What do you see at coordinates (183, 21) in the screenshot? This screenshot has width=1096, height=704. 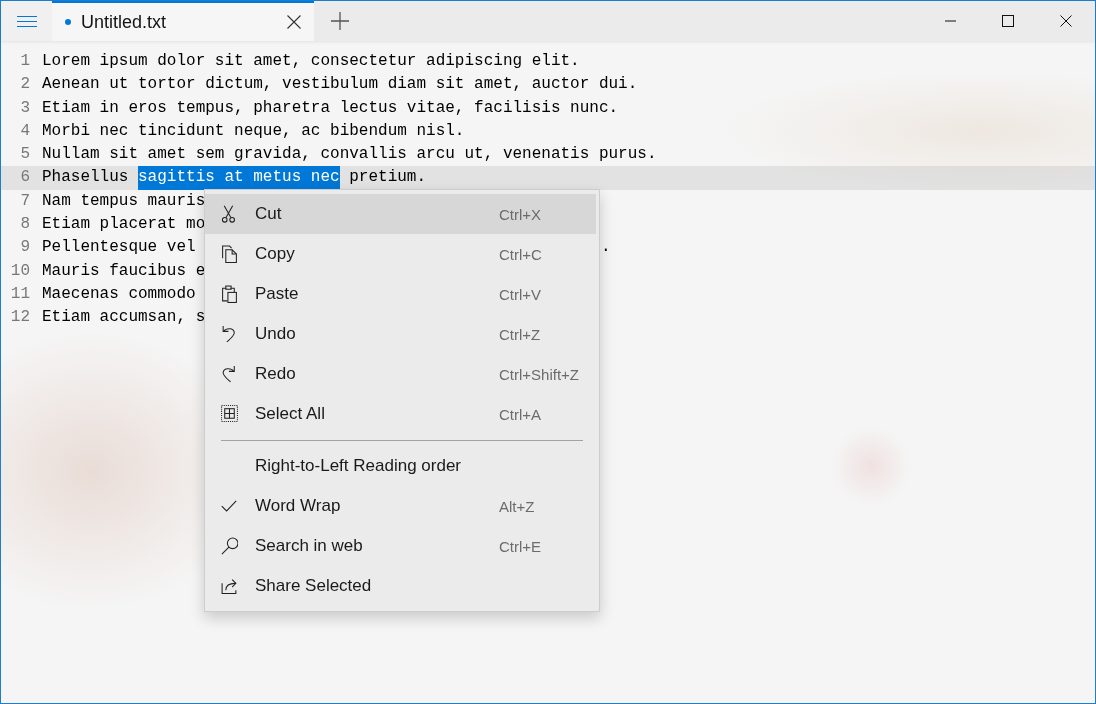 I see `document-tab: Untitled.txt` at bounding box center [183, 21].